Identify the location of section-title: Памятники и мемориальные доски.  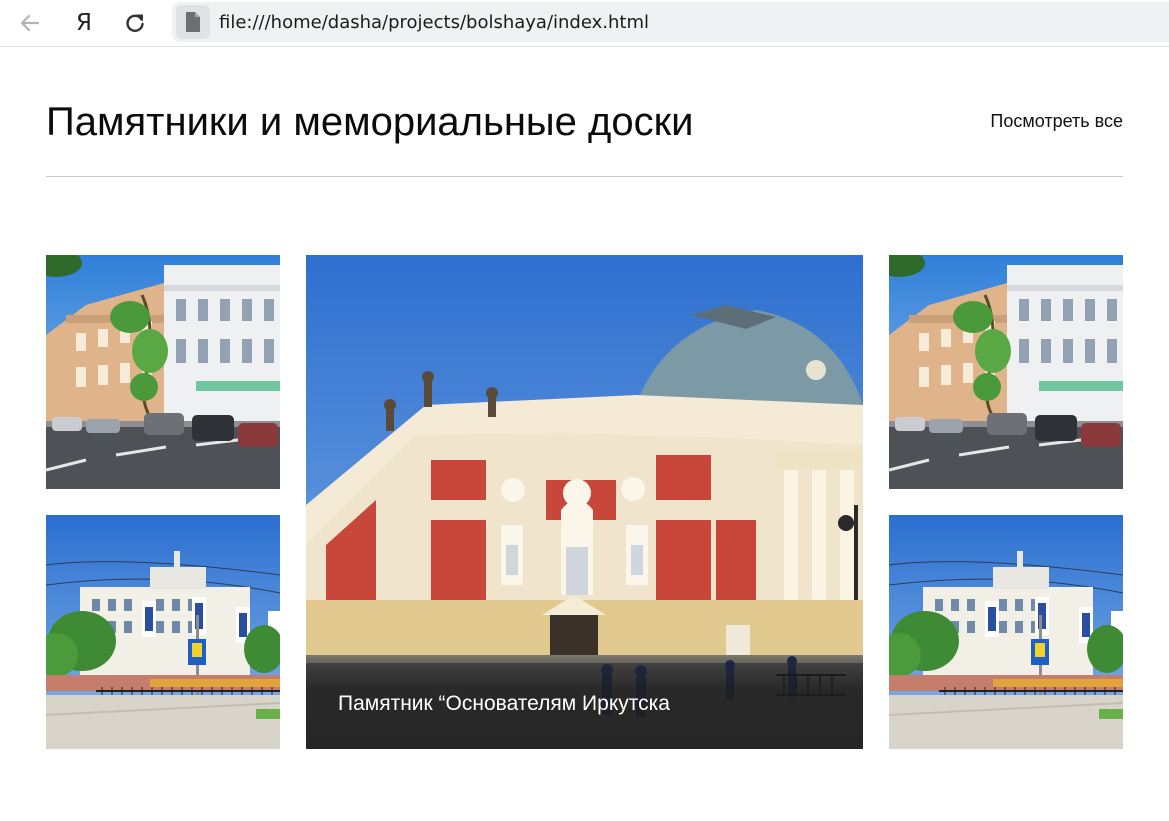
(370, 122).